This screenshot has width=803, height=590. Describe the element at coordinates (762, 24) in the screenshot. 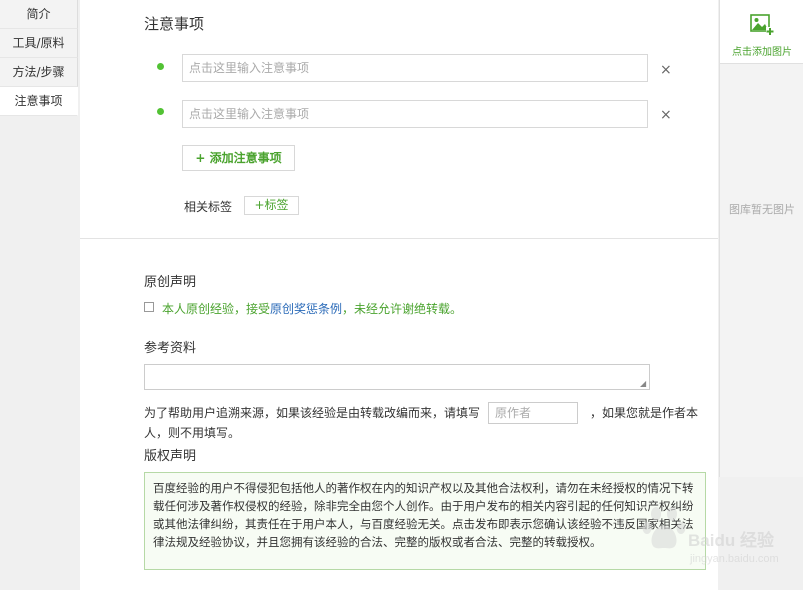

I see `add-image-icon` at that location.